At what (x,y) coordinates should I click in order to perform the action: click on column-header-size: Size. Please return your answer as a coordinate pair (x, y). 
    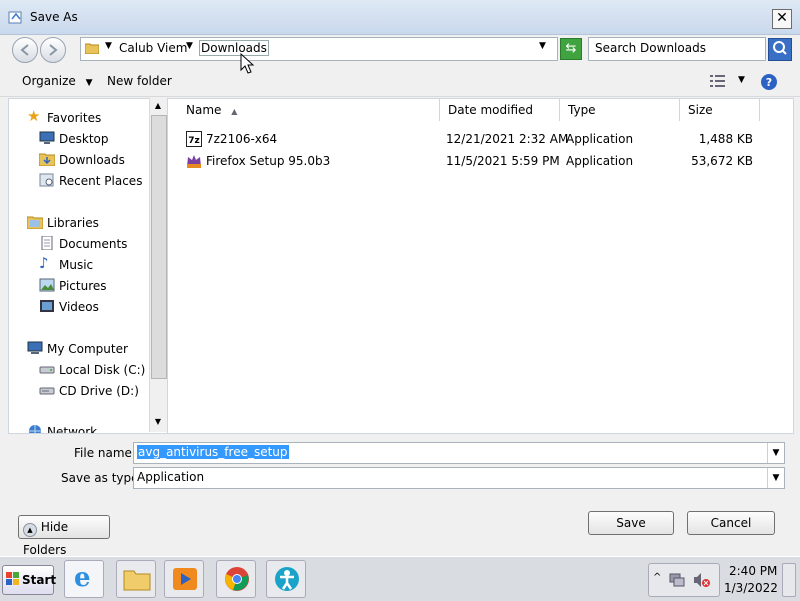
    Looking at the image, I should click on (720, 110).